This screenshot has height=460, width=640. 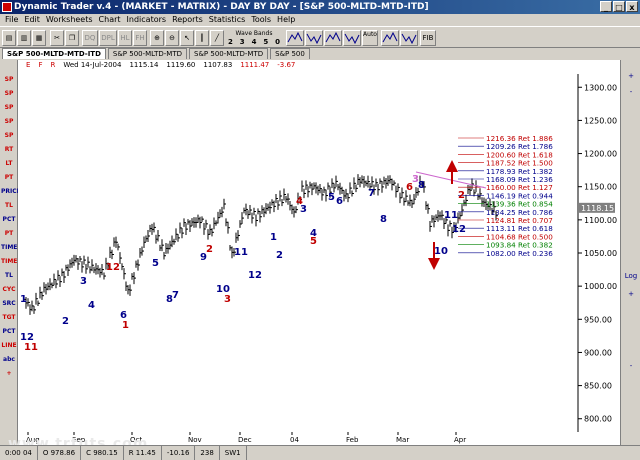 What do you see at coordinates (631, 92) in the screenshot?
I see `right-tool-1: -` at bounding box center [631, 92].